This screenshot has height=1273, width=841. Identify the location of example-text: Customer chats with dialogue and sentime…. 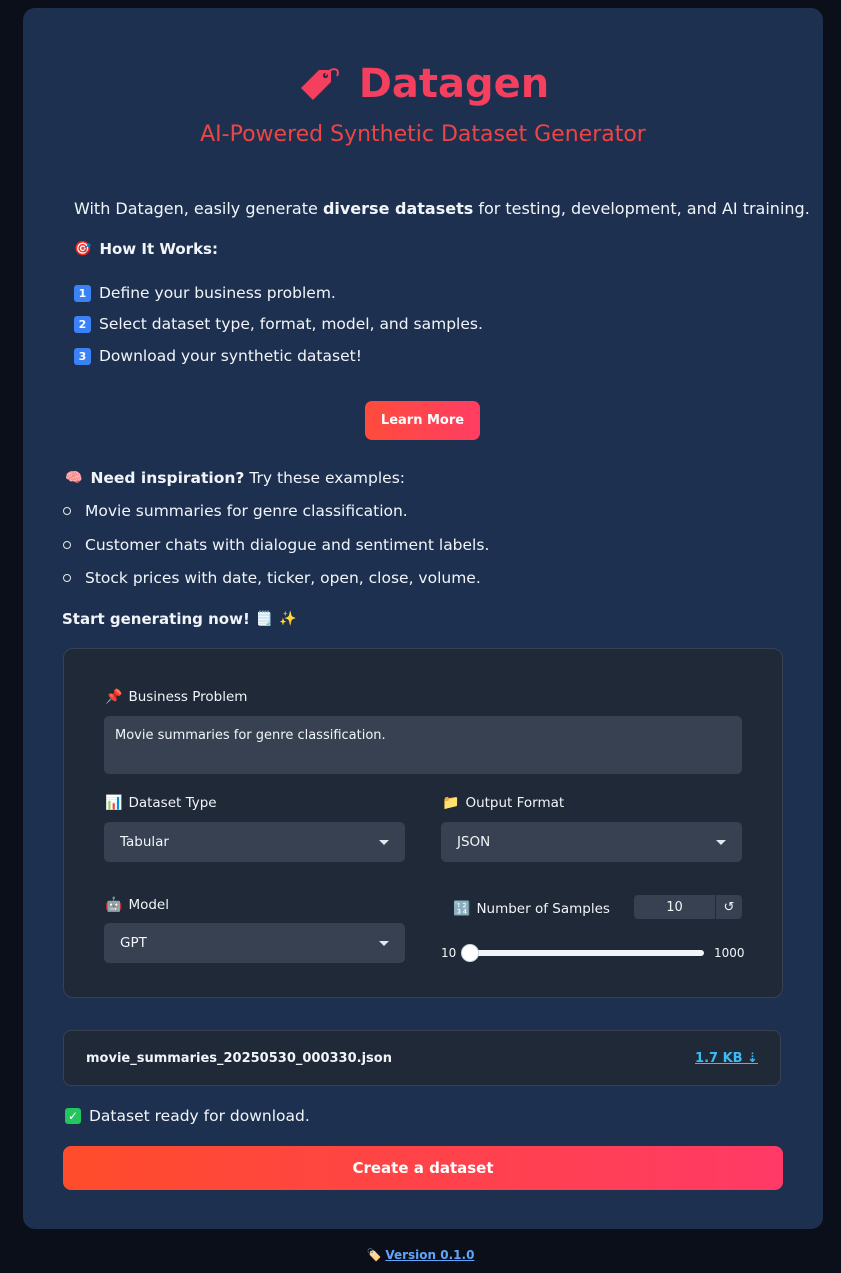
(287, 545).